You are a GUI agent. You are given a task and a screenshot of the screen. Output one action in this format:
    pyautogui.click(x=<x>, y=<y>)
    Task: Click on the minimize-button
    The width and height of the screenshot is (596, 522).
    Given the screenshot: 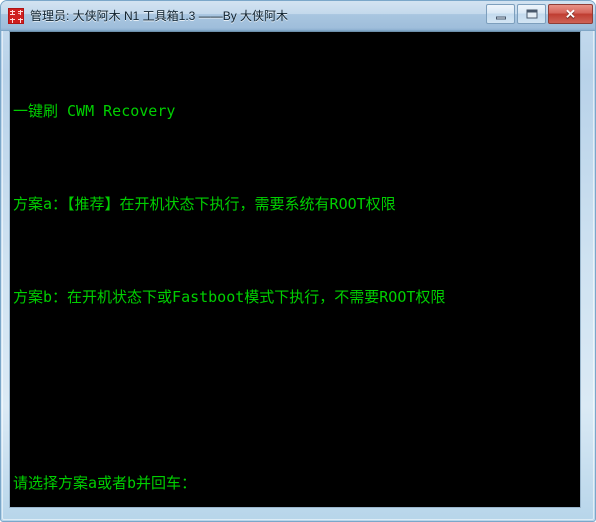 What is the action you would take?
    pyautogui.click(x=500, y=14)
    